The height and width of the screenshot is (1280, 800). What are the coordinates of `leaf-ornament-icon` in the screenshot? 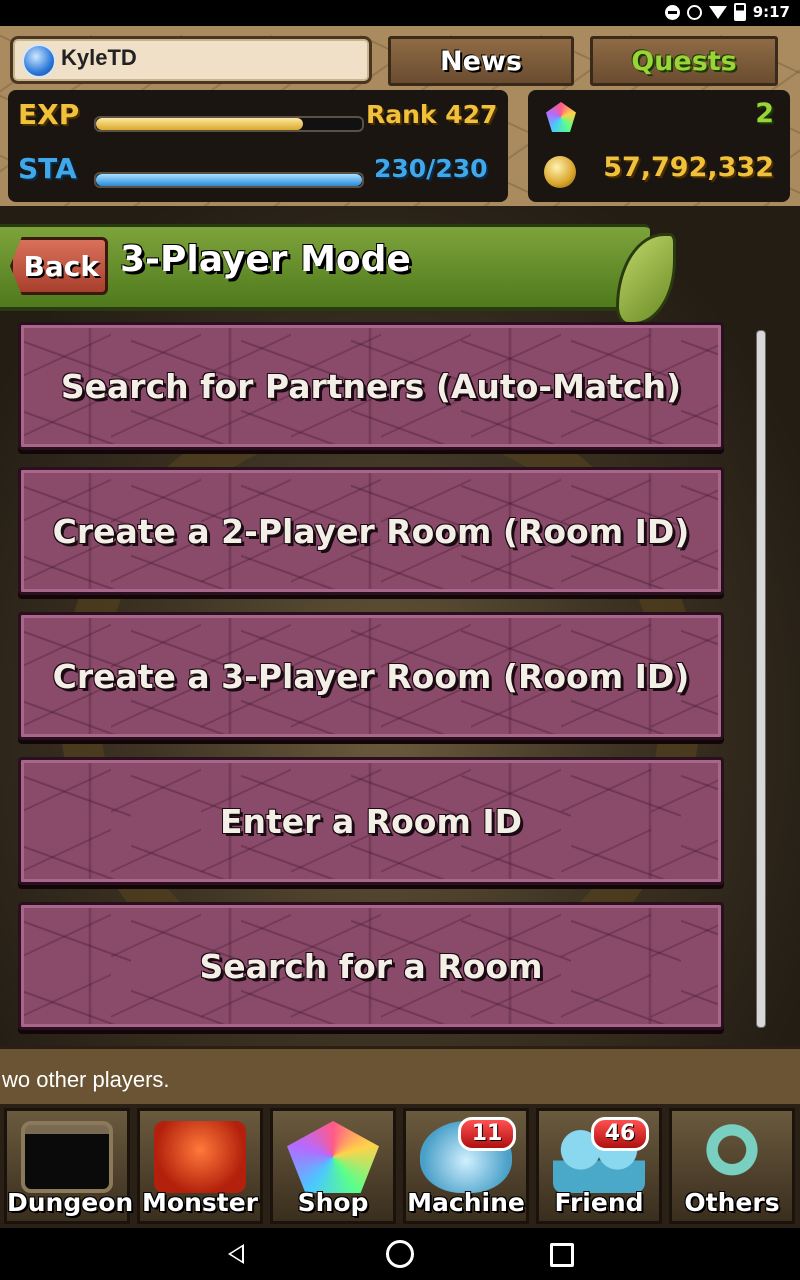 It's located at (646, 279).